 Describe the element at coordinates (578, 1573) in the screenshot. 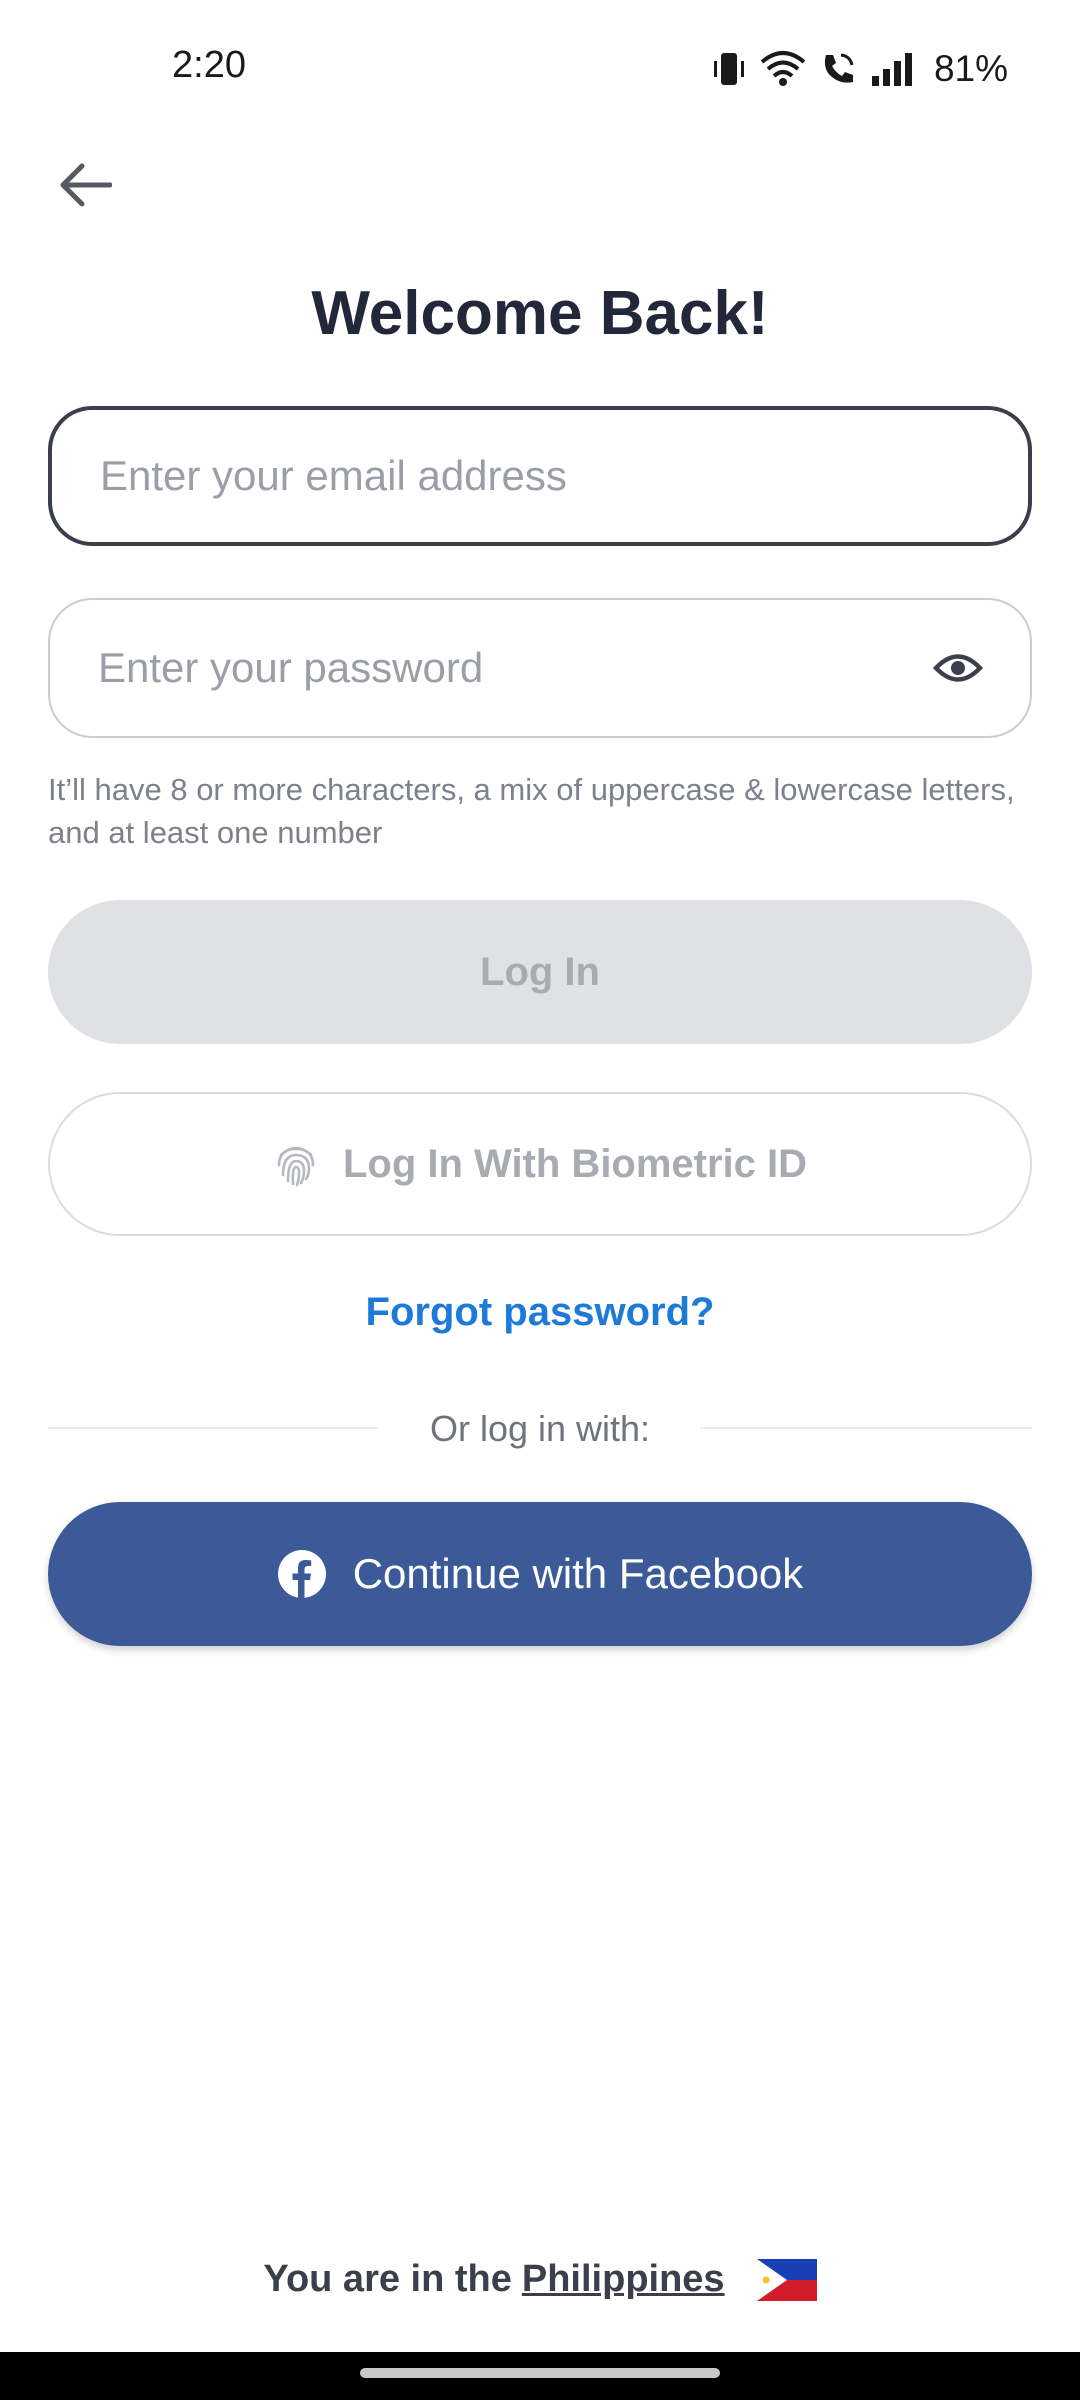

I see `facebook-button-label: Continue with Facebook` at that location.